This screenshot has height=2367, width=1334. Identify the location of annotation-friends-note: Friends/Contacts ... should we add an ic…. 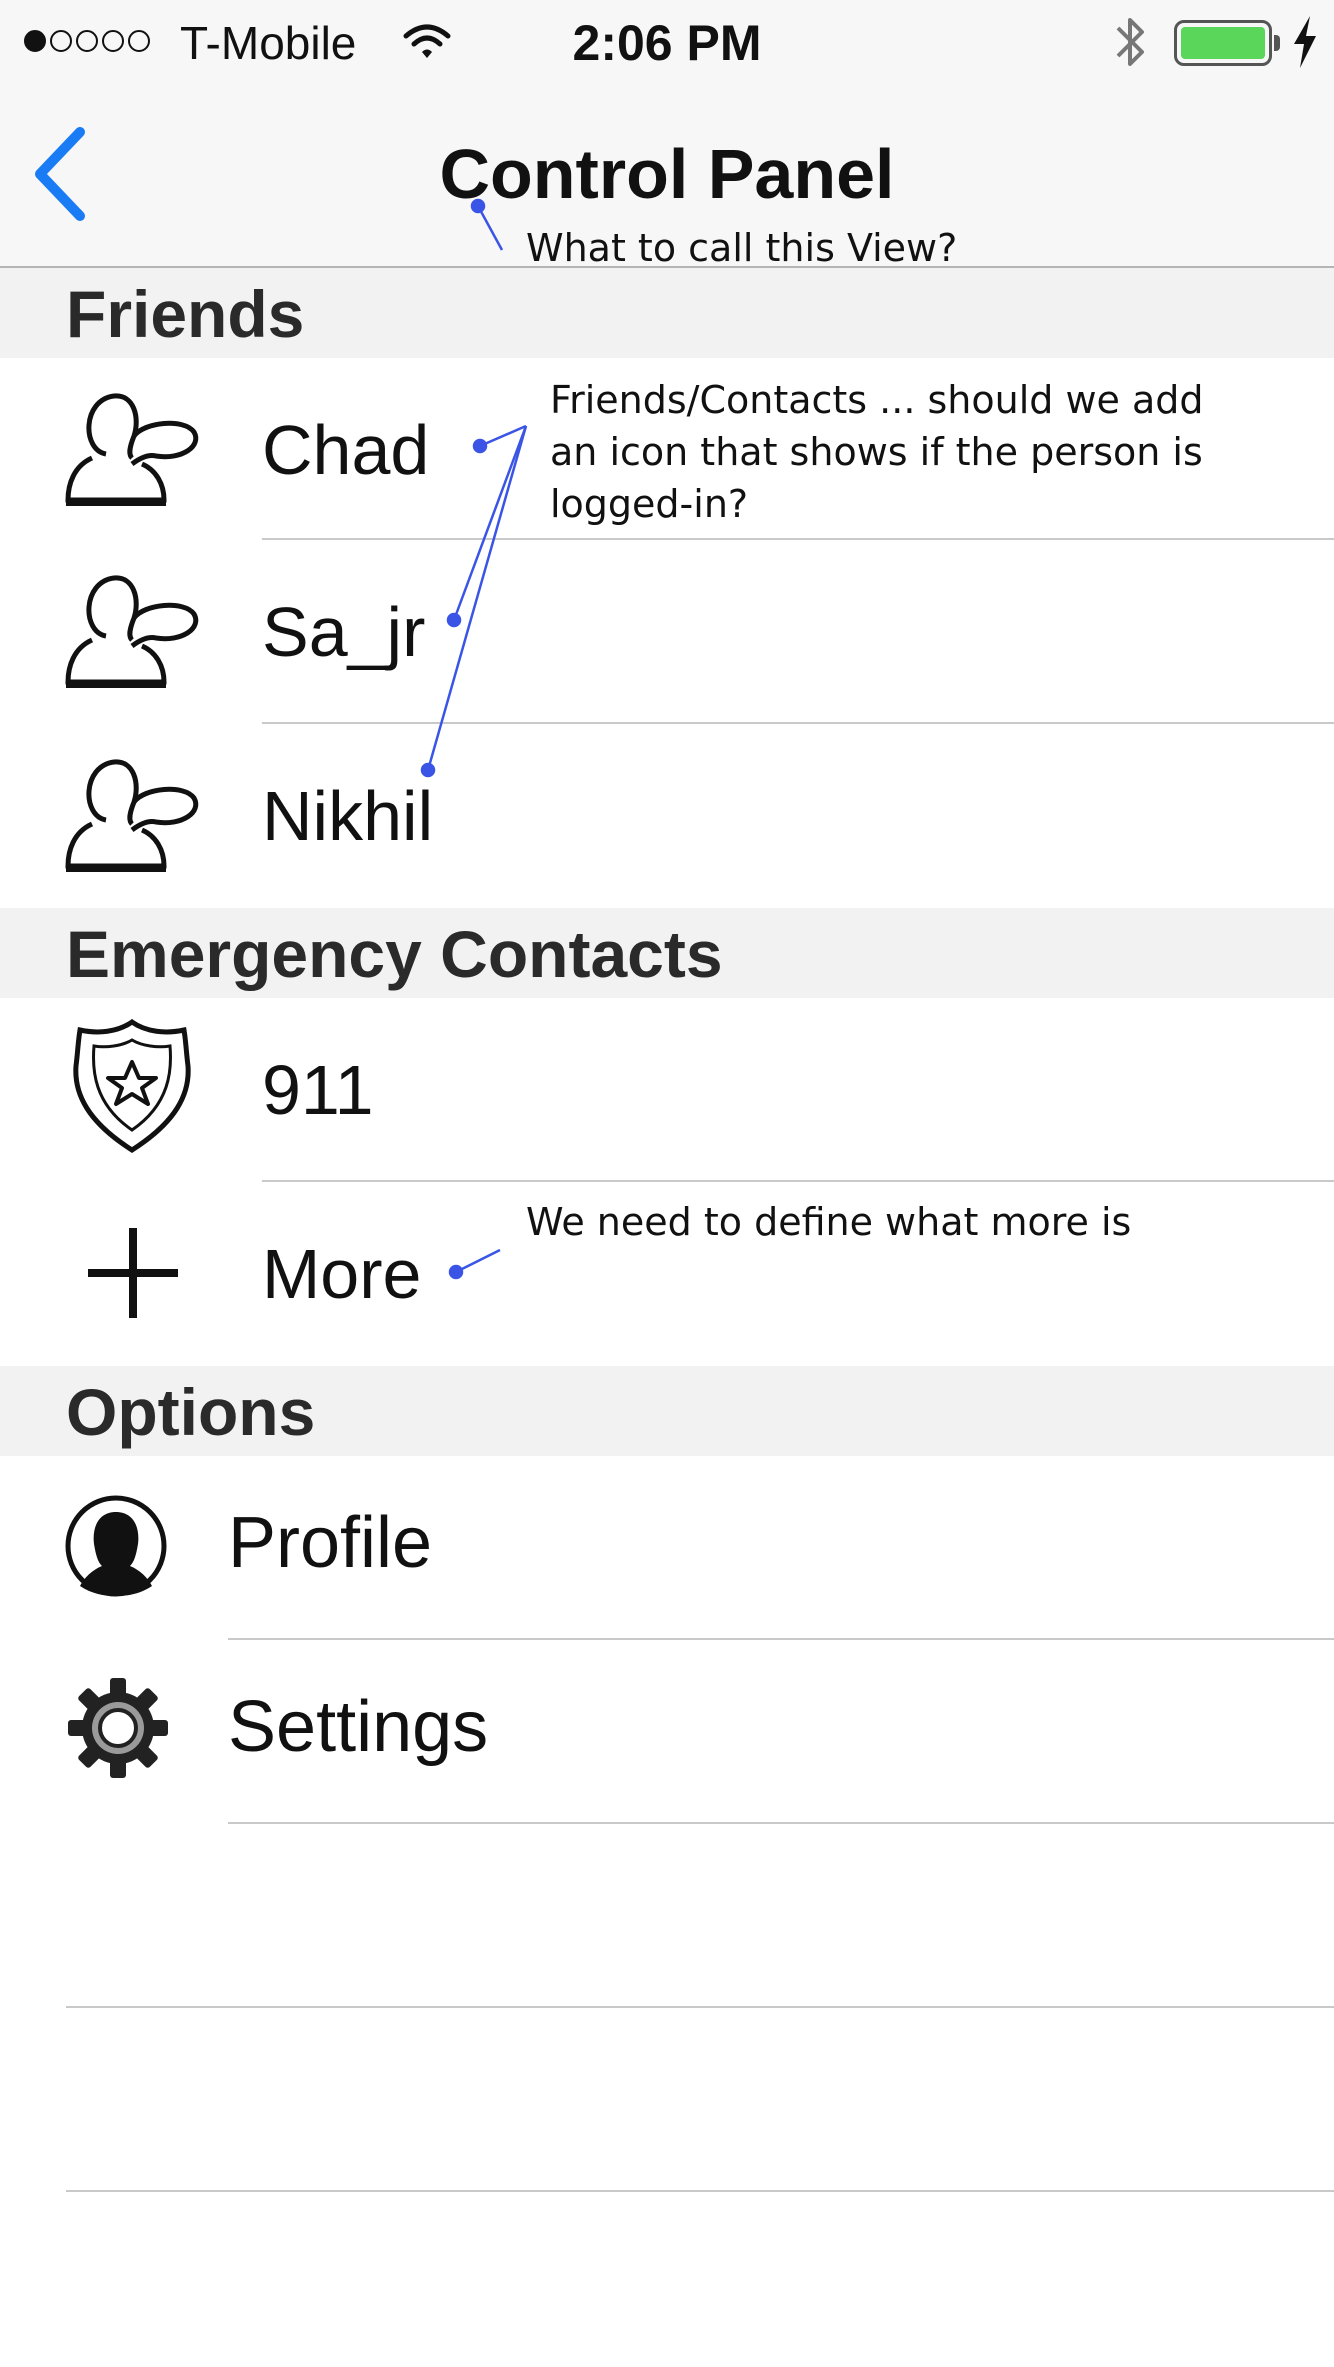
(877, 452).